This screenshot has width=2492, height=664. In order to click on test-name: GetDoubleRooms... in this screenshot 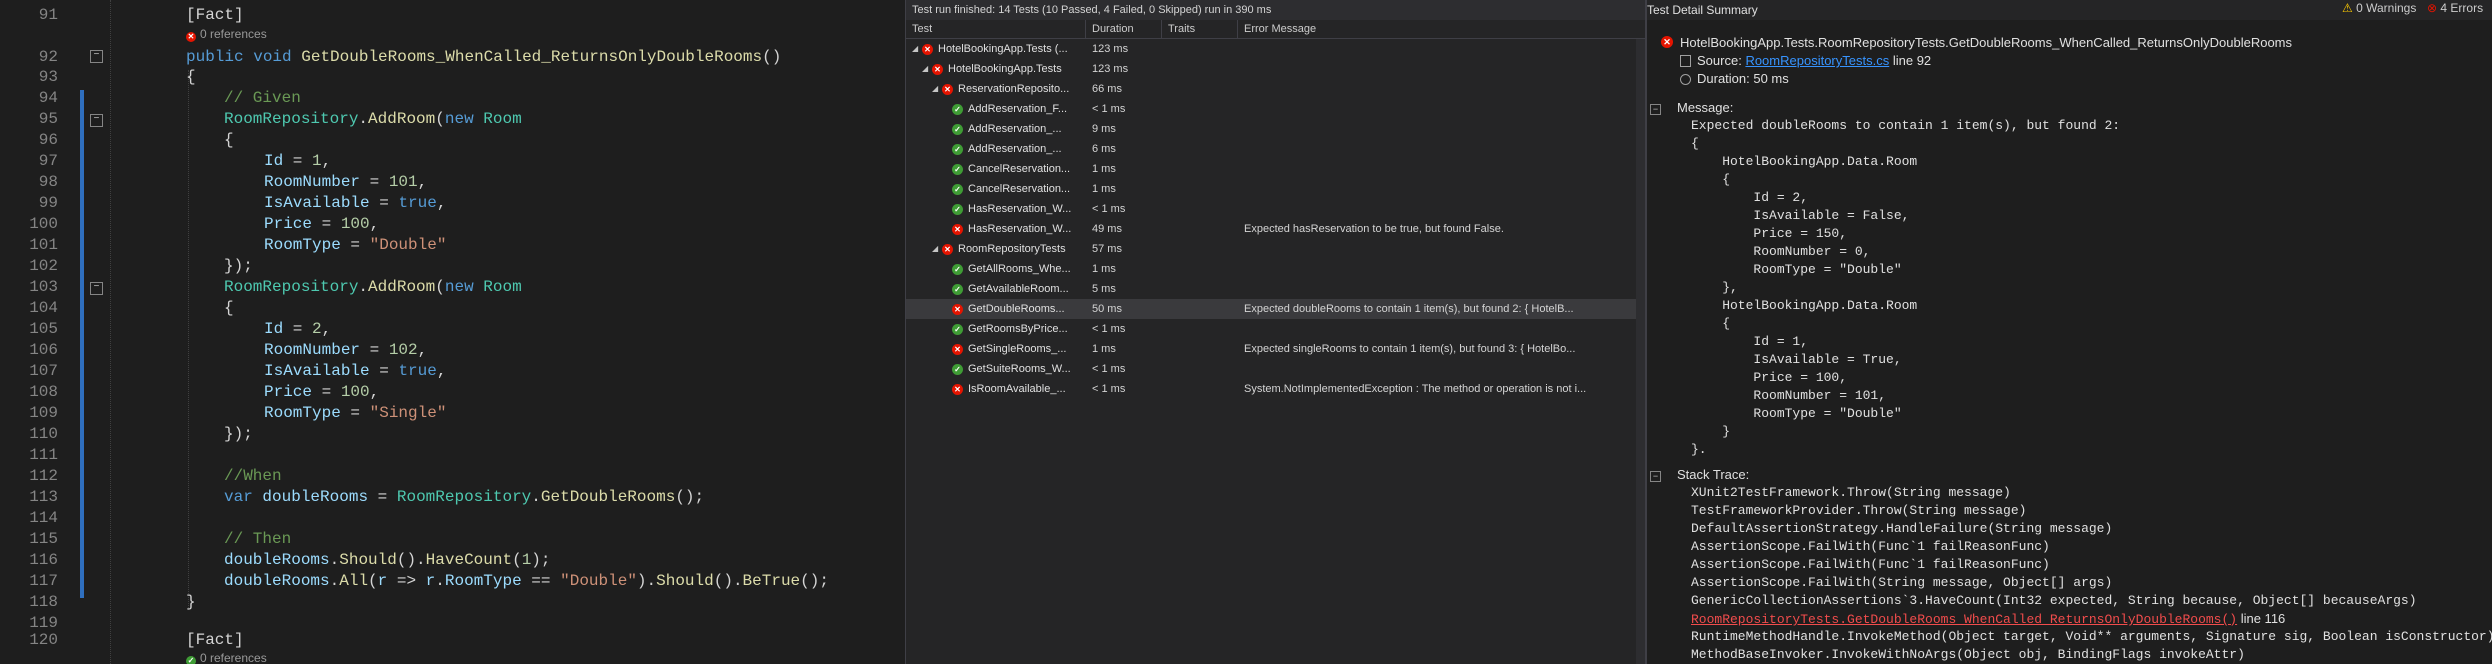, I will do `click(1016, 309)`.